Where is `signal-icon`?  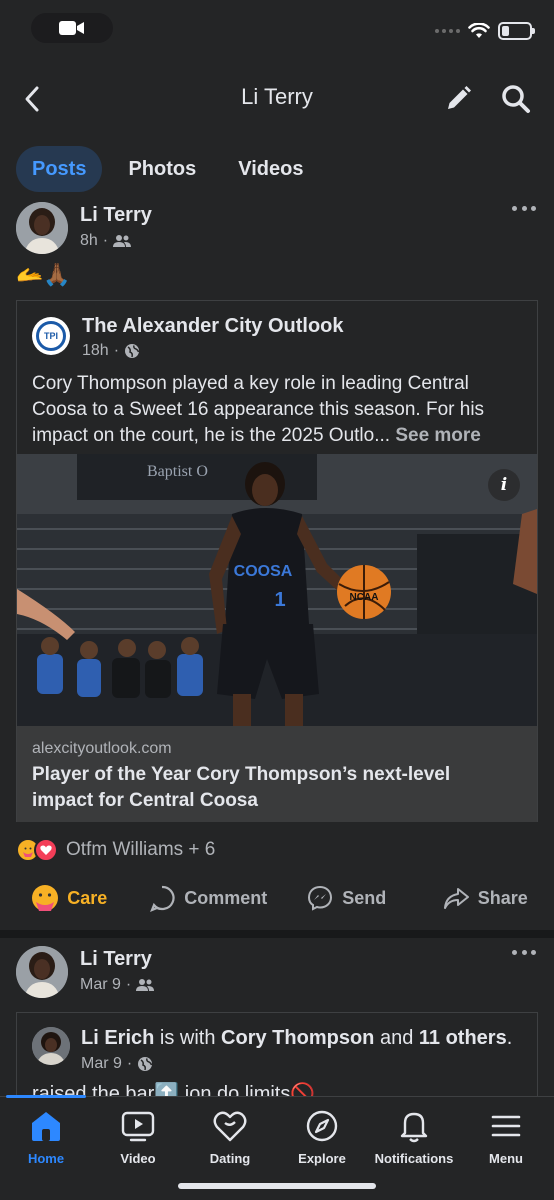
signal-icon is located at coordinates (447, 31).